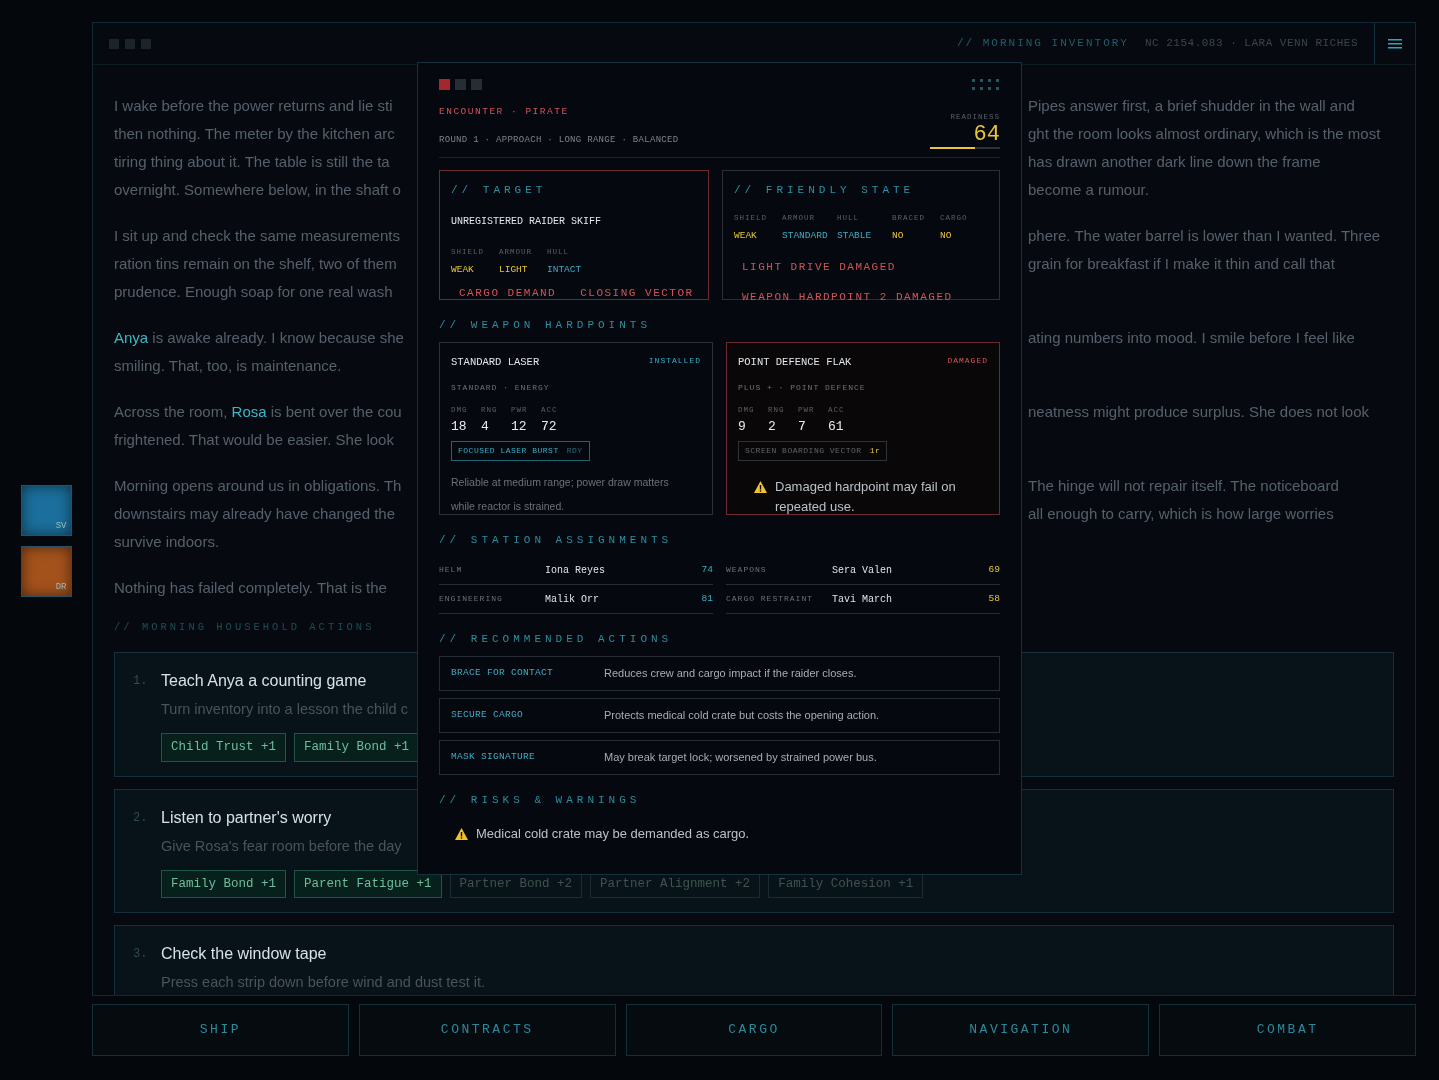 Image resolution: width=1439 pixels, height=1080 pixels. I want to click on weapon-name: STANDARD LASER, so click(495, 362).